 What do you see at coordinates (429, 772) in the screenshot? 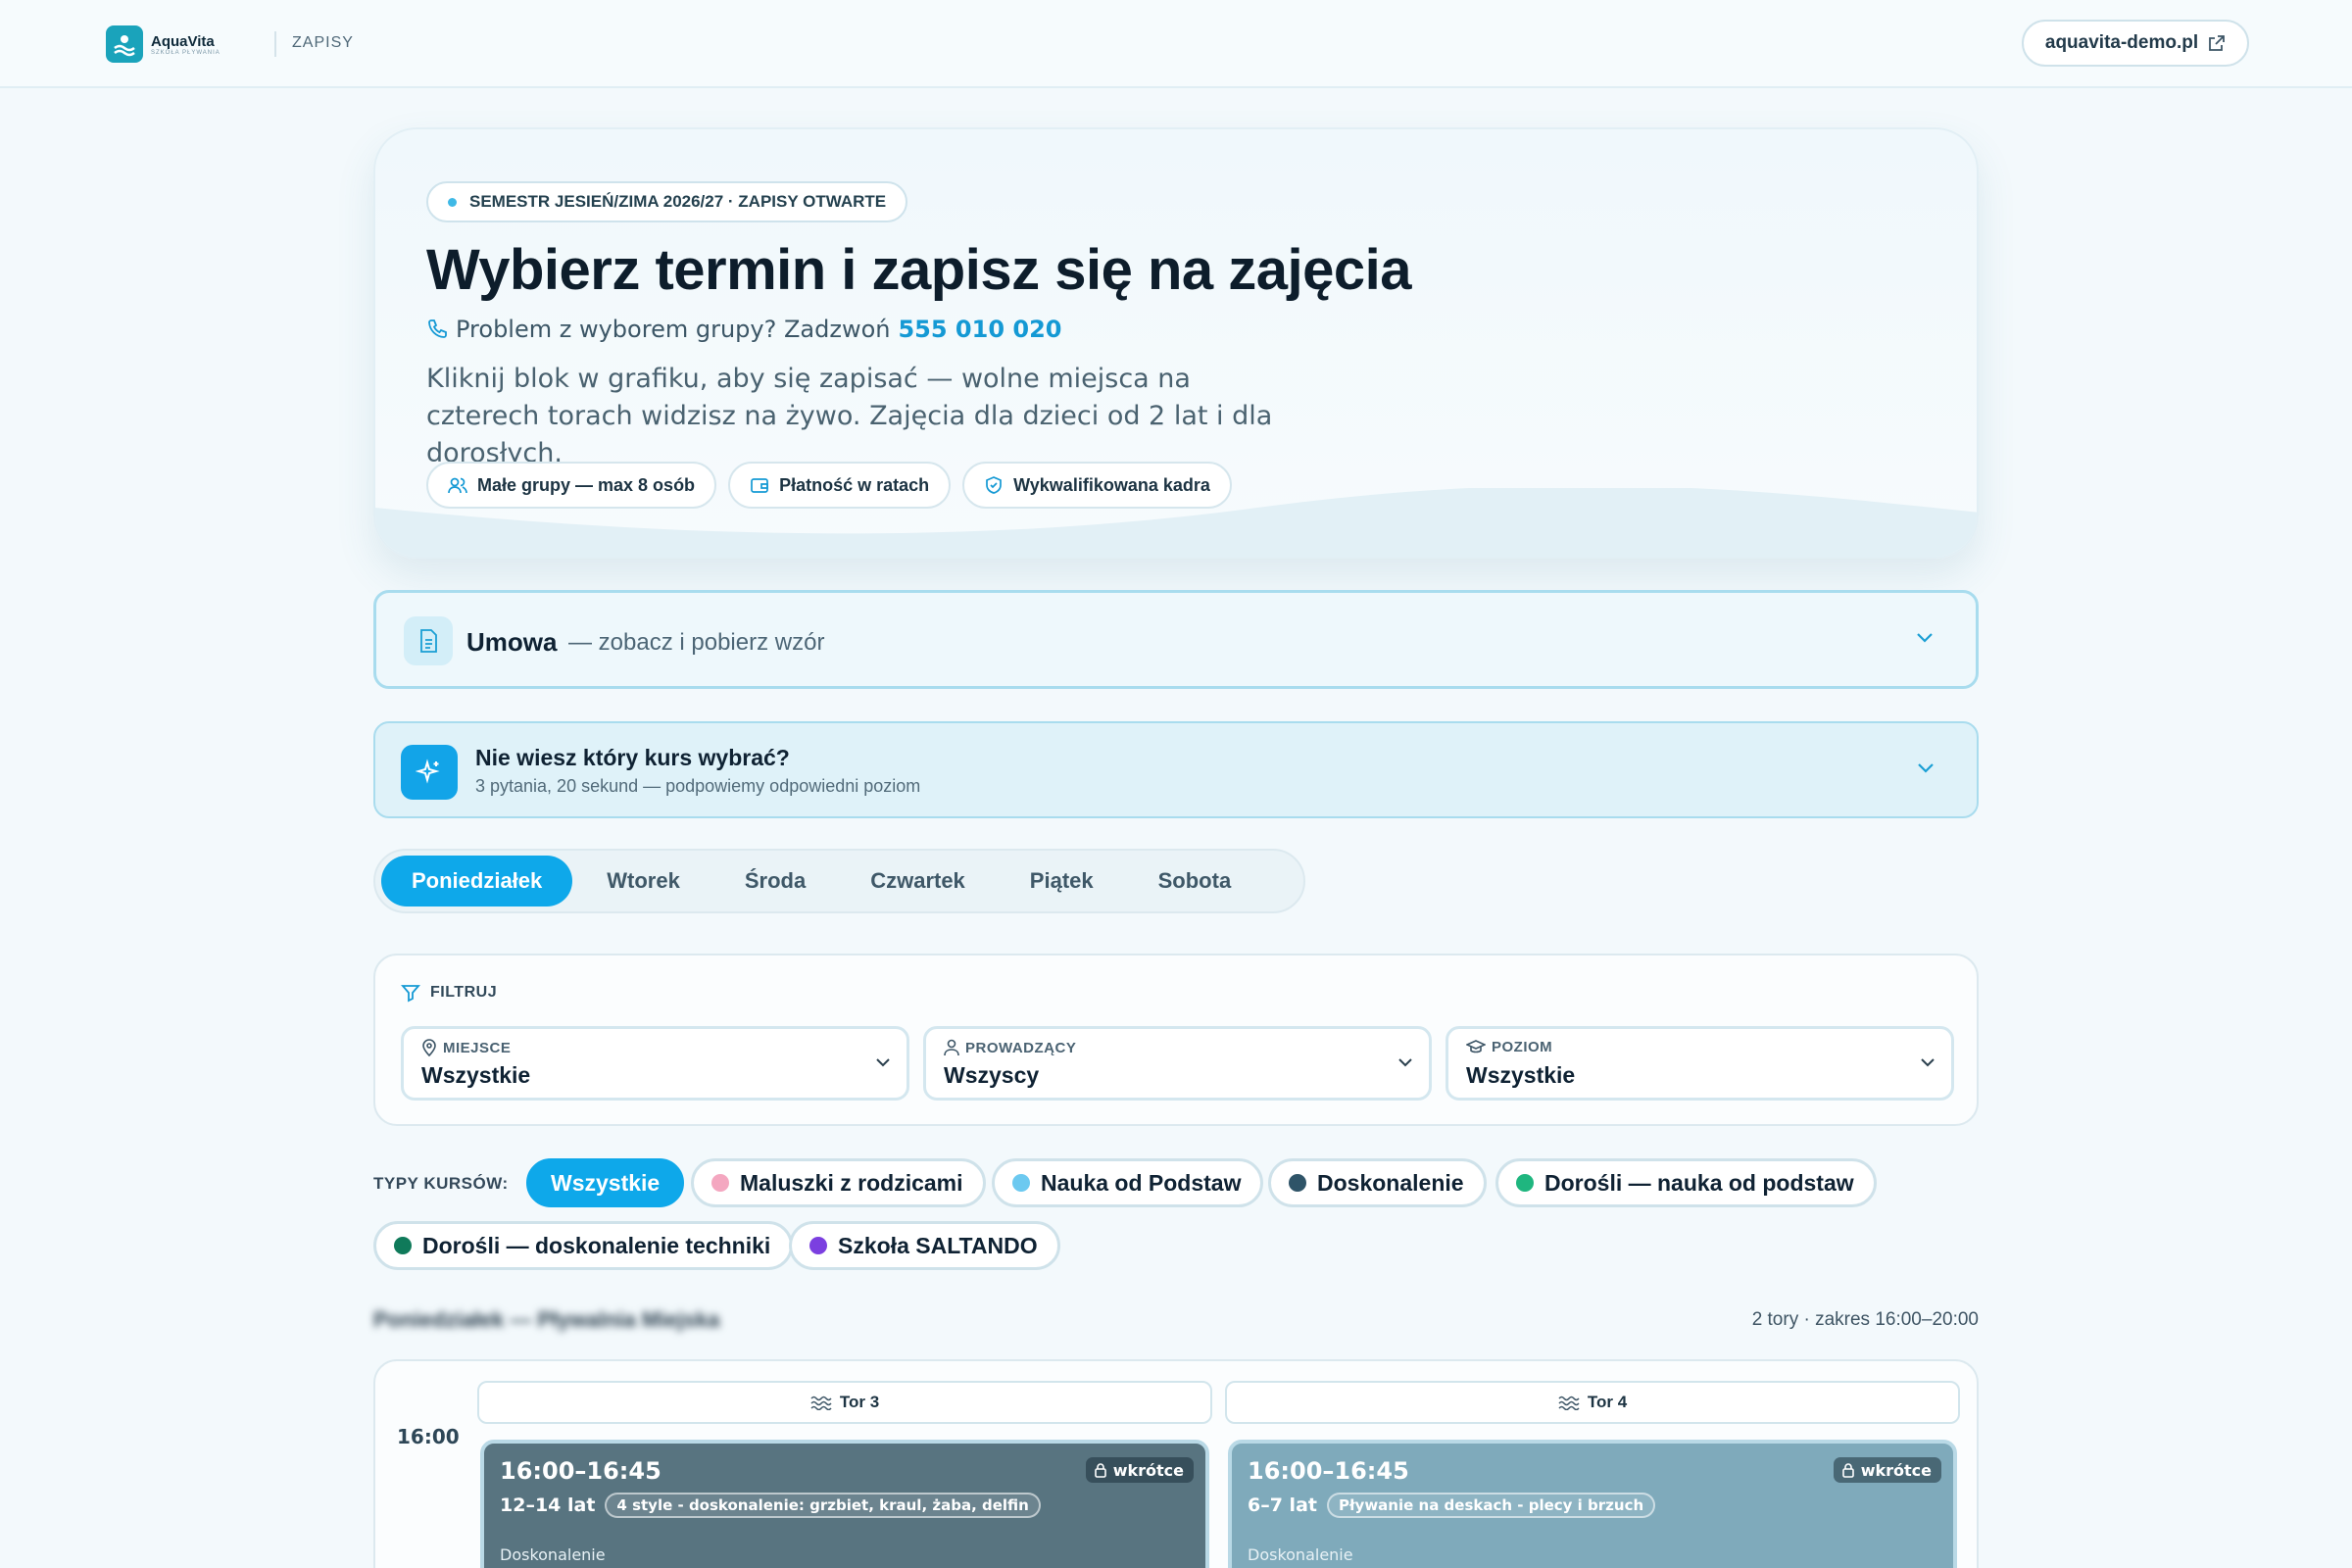
I see `sparkles-icon` at bounding box center [429, 772].